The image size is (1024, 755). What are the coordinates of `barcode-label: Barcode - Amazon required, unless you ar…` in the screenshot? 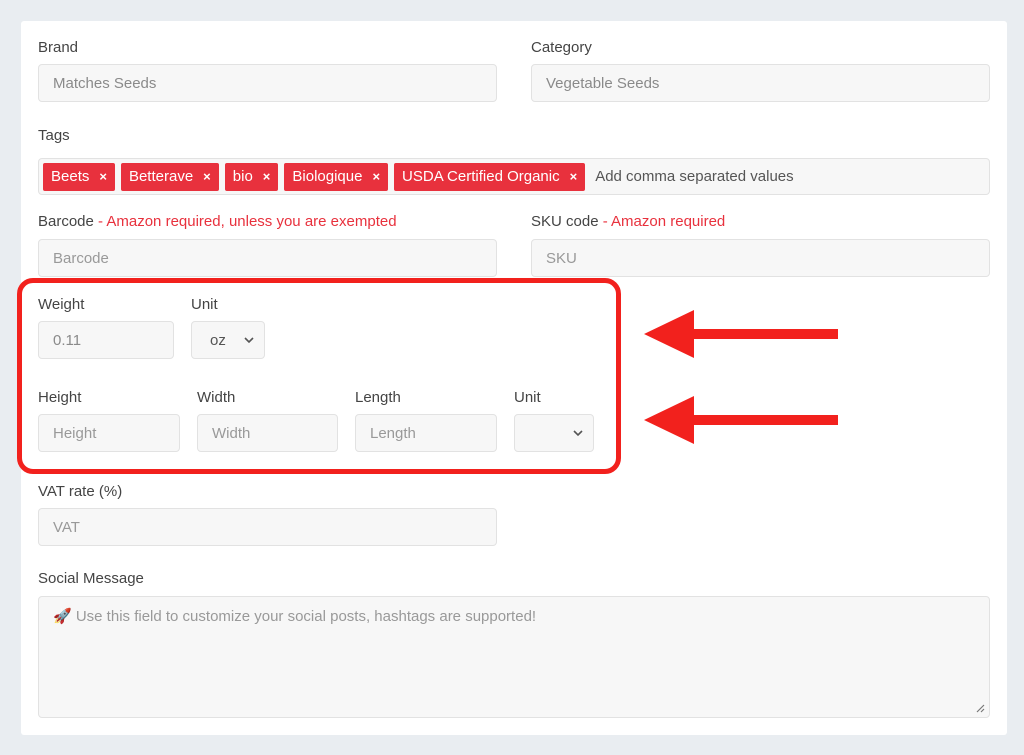 It's located at (217, 221).